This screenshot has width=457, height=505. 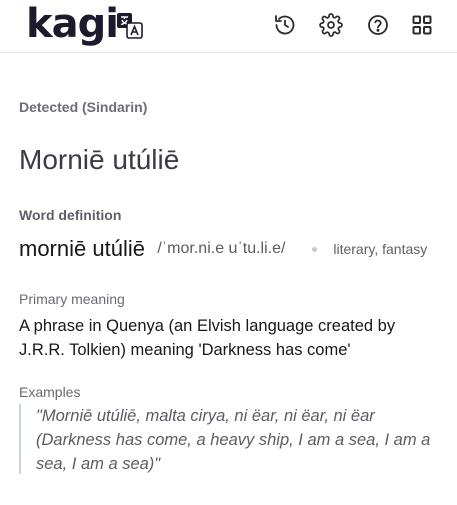 I want to click on primary-meaning-label: Primary meaning, so click(x=72, y=299).